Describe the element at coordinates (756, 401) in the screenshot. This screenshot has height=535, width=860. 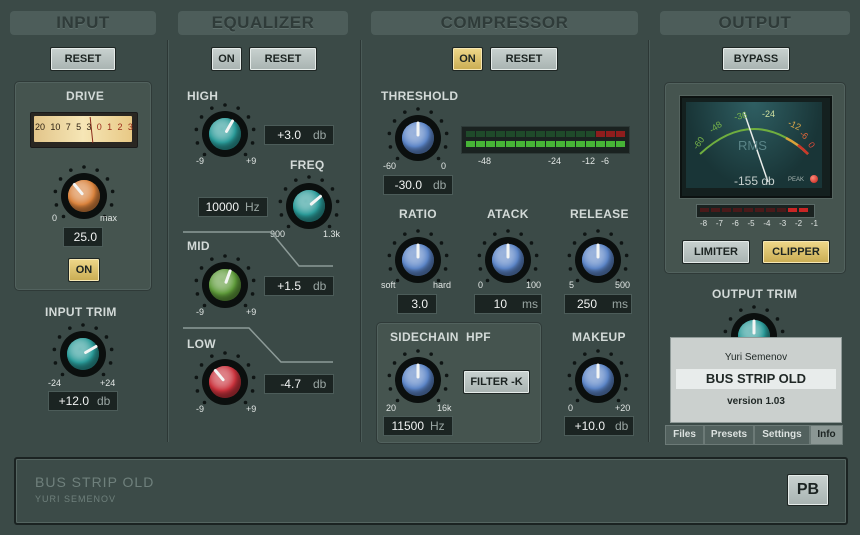
I see `info-version: version 1.03` at that location.